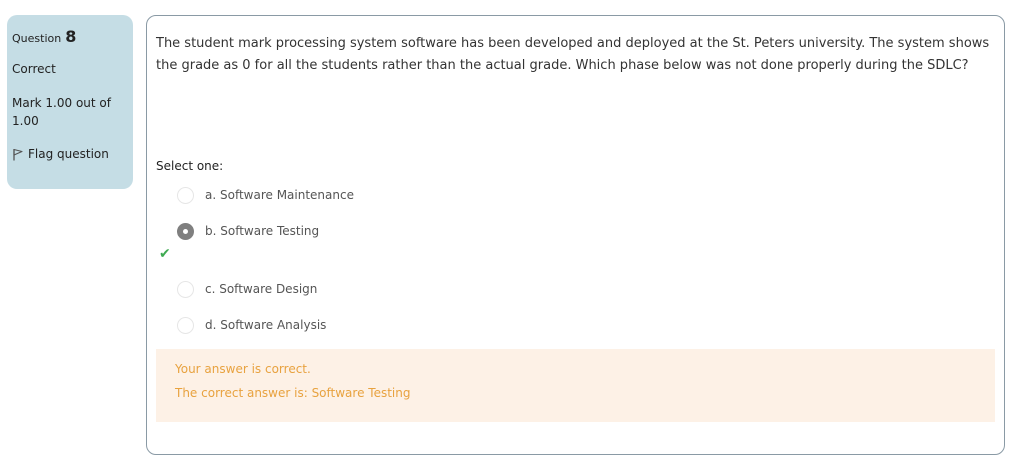  Describe the element at coordinates (266, 325) in the screenshot. I see `answer-option-label: d. Software Analysis` at that location.